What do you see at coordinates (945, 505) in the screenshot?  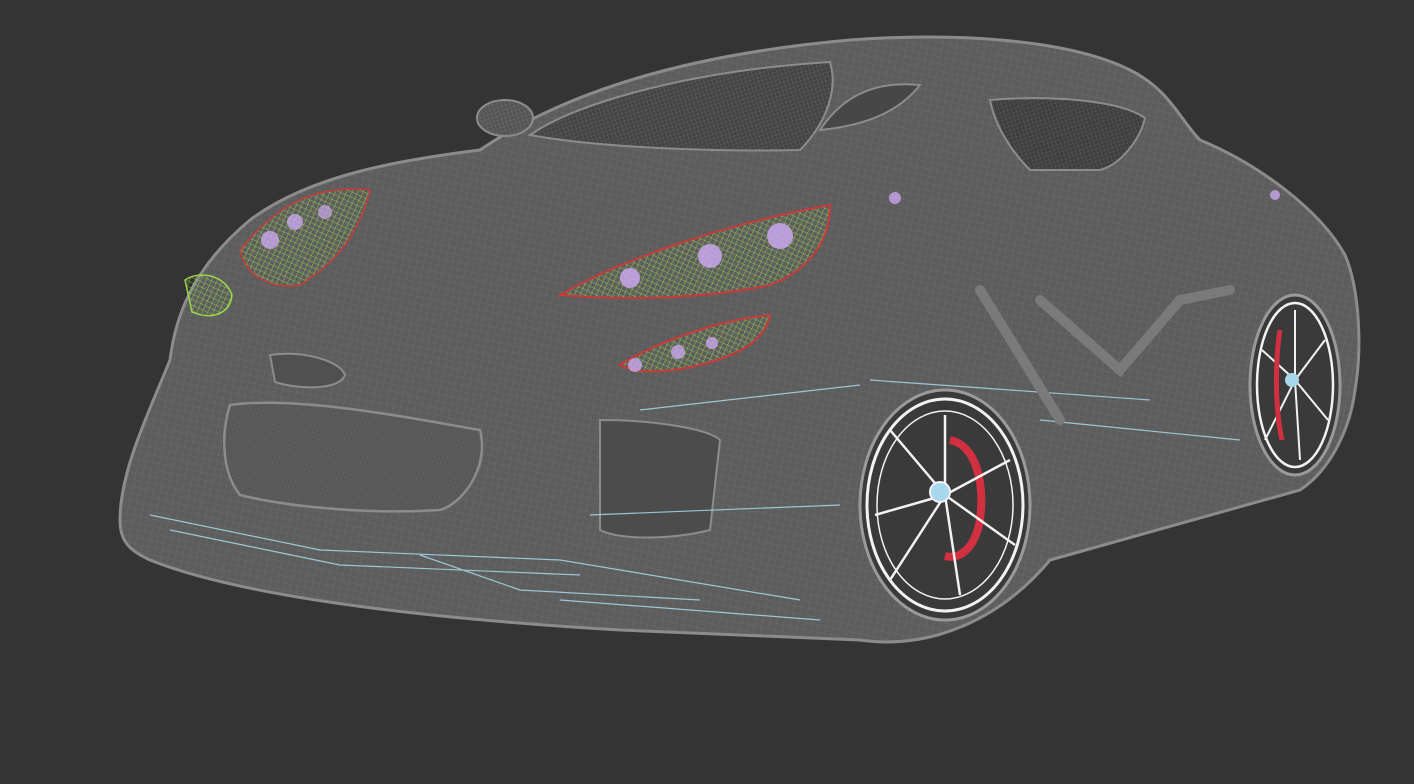 I see `front-wheel` at bounding box center [945, 505].